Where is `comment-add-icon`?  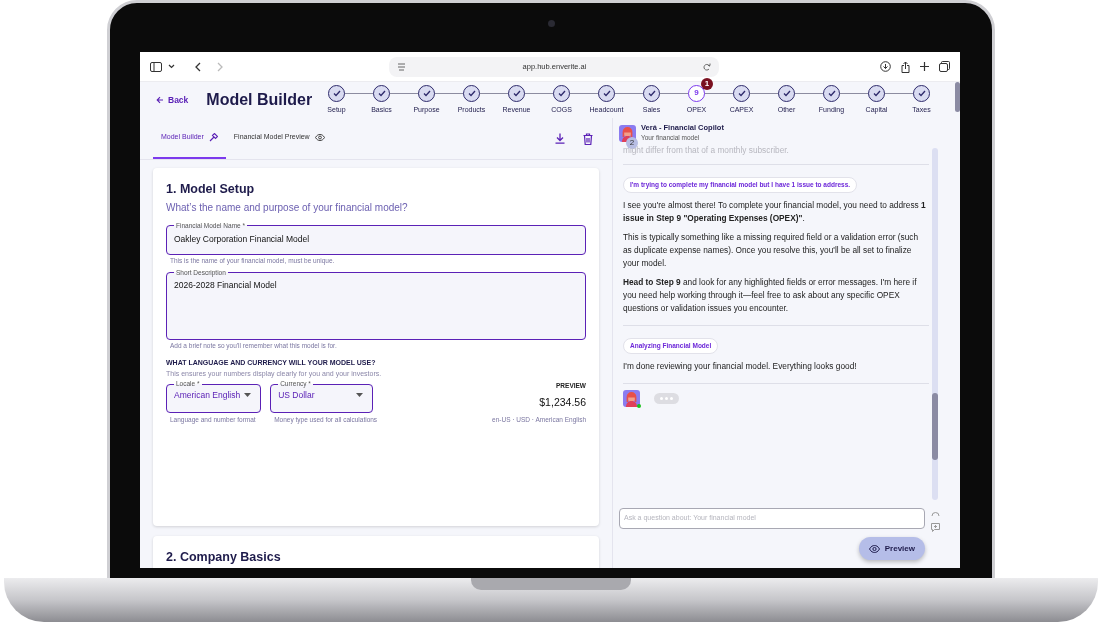
comment-add-icon is located at coordinates (935, 527).